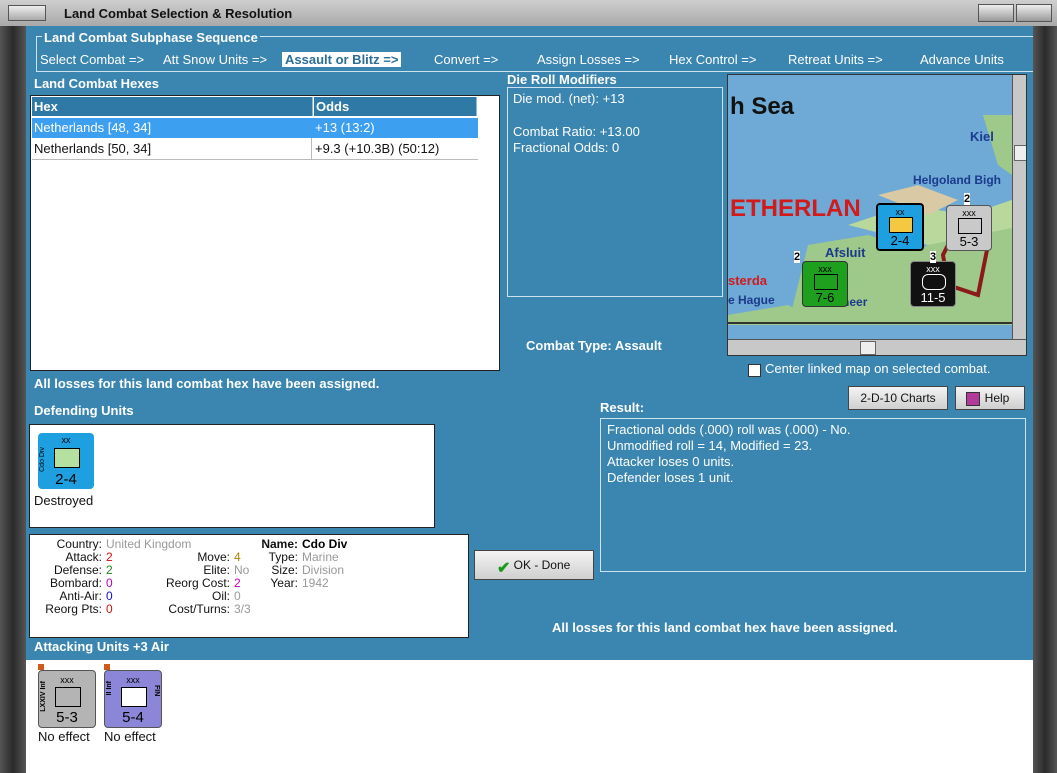 The width and height of the screenshot is (1057, 773). What do you see at coordinates (566, 147) in the screenshot?
I see `fractional-odds: Fractional Odds: 0` at bounding box center [566, 147].